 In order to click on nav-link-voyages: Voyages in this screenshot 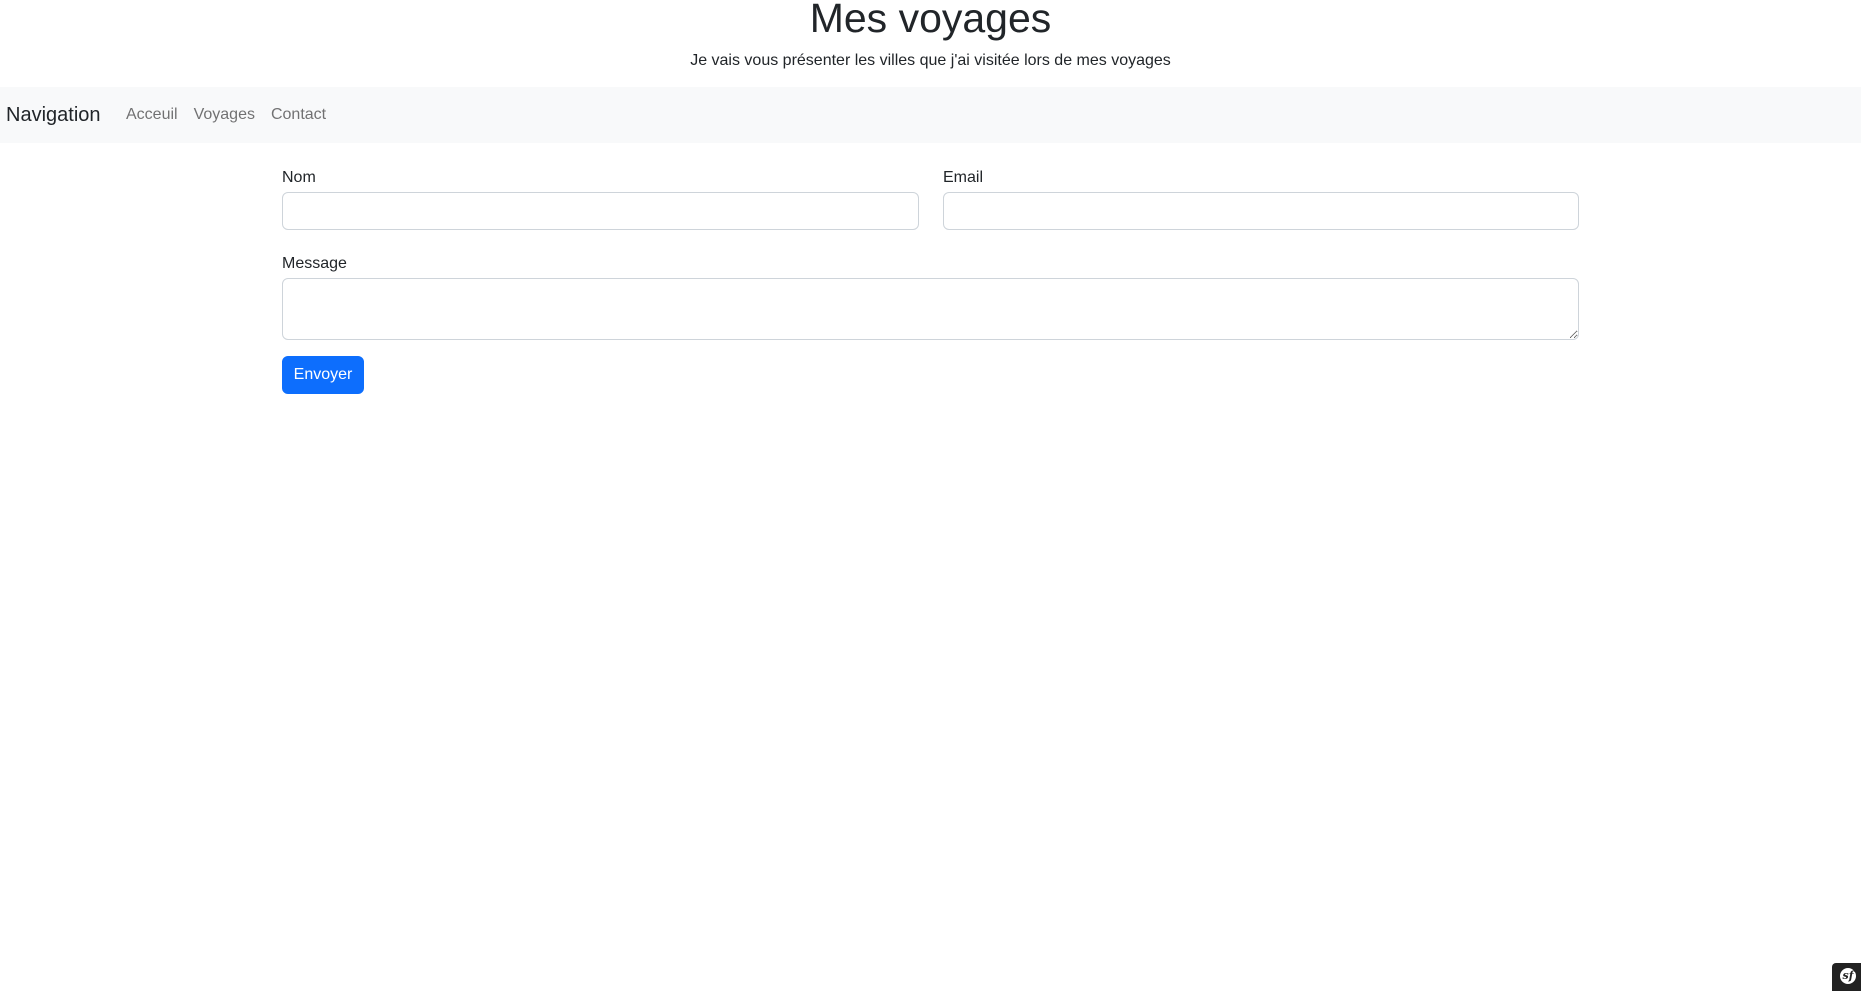, I will do `click(224, 115)`.